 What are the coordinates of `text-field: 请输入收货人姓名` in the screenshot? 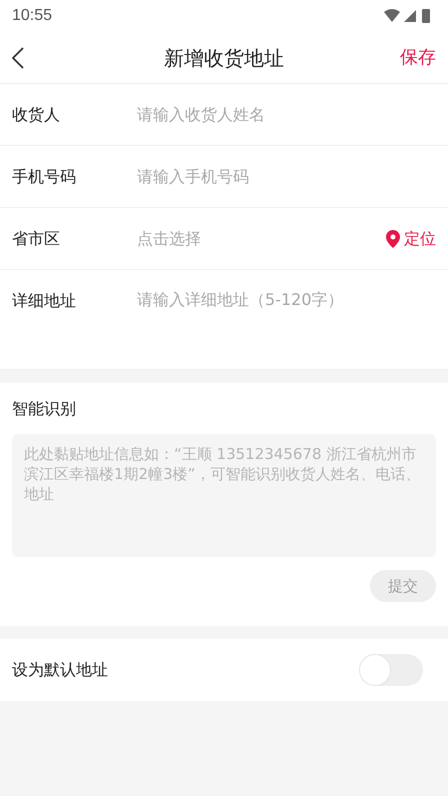 It's located at (286, 114).